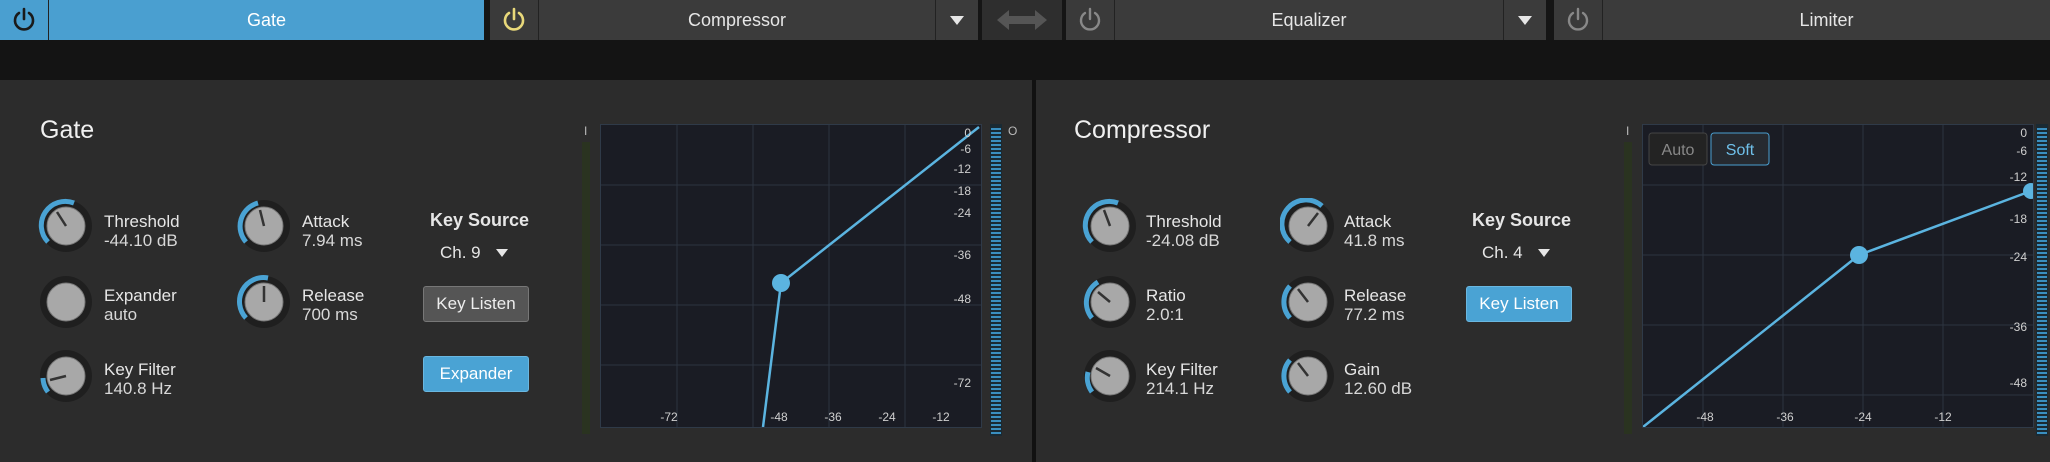  What do you see at coordinates (140, 295) in the screenshot?
I see `gate-expander-name: Expander` at bounding box center [140, 295].